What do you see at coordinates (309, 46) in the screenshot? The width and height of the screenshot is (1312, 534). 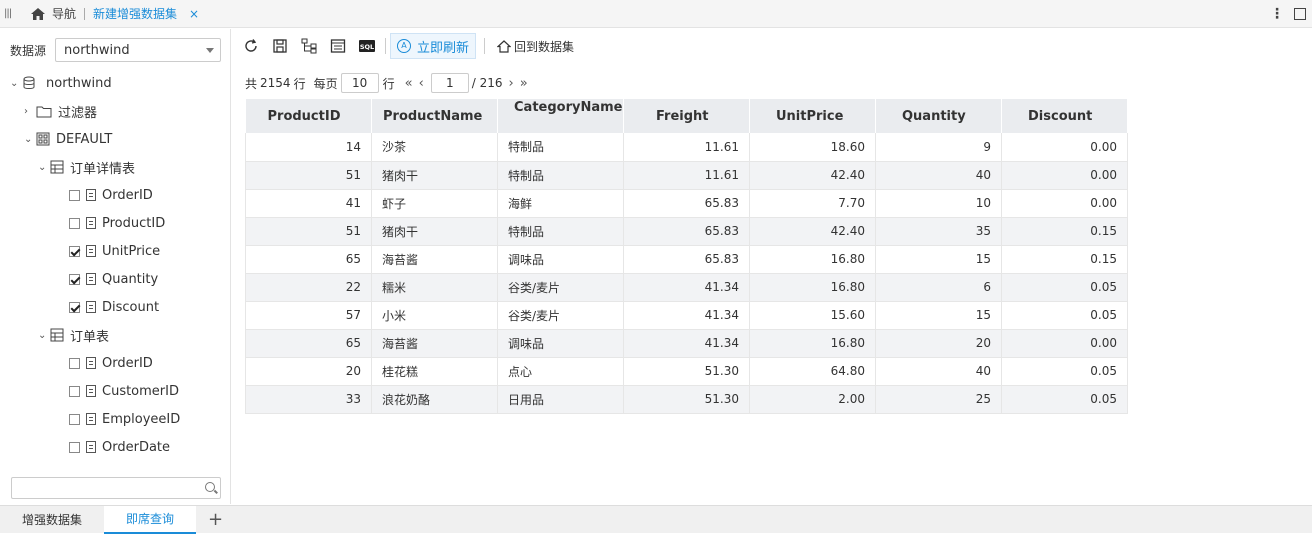 I see `relation-button` at bounding box center [309, 46].